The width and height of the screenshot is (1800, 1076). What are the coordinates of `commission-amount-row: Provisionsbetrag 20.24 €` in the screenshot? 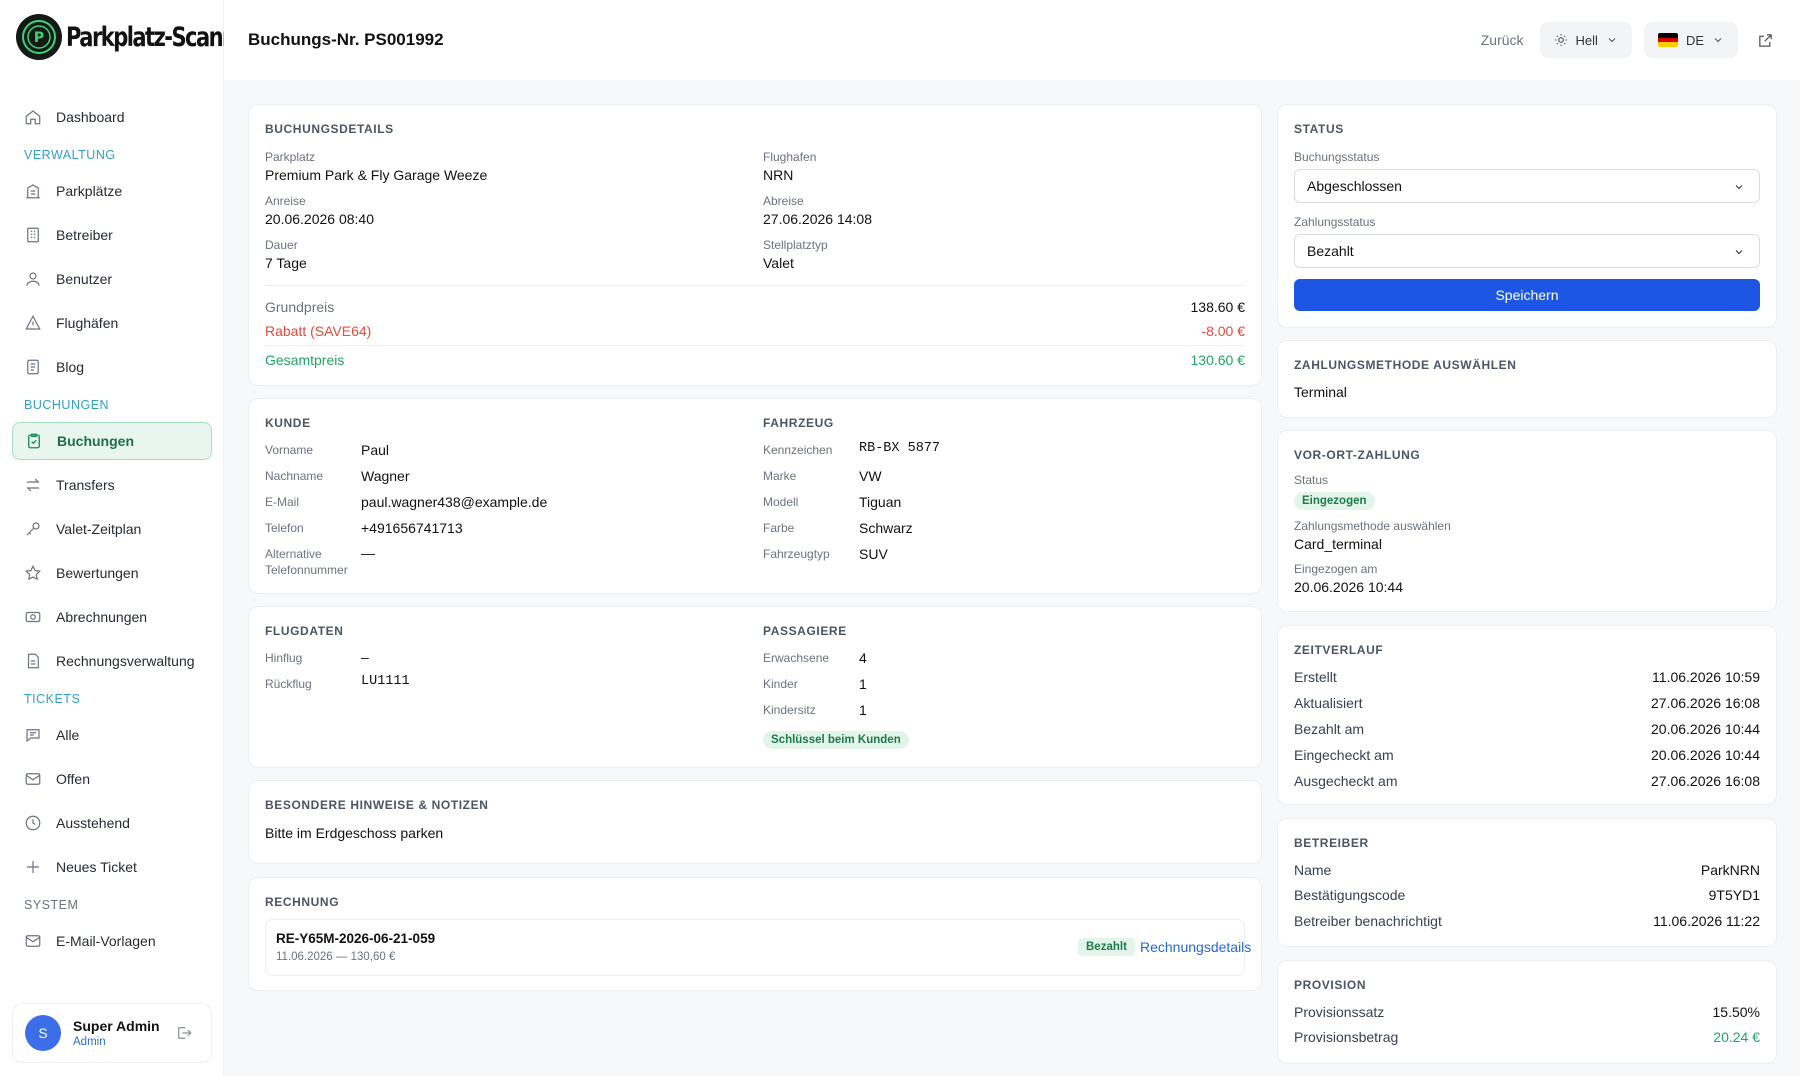 It's located at (1527, 1037).